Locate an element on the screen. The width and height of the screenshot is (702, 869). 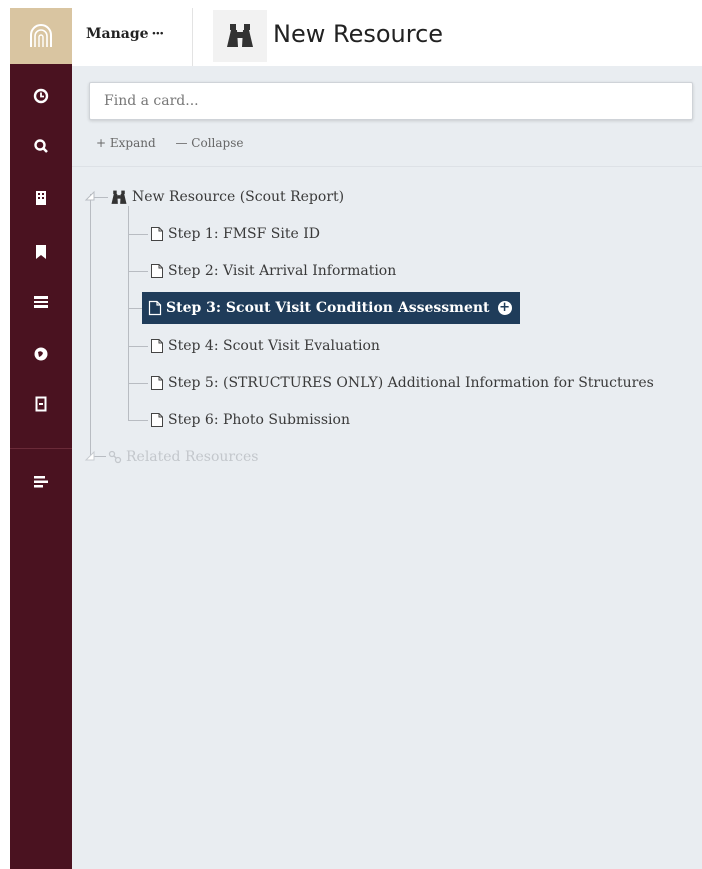
tree-step-label: Step 1: FMSF Site ID is located at coordinates (244, 234).